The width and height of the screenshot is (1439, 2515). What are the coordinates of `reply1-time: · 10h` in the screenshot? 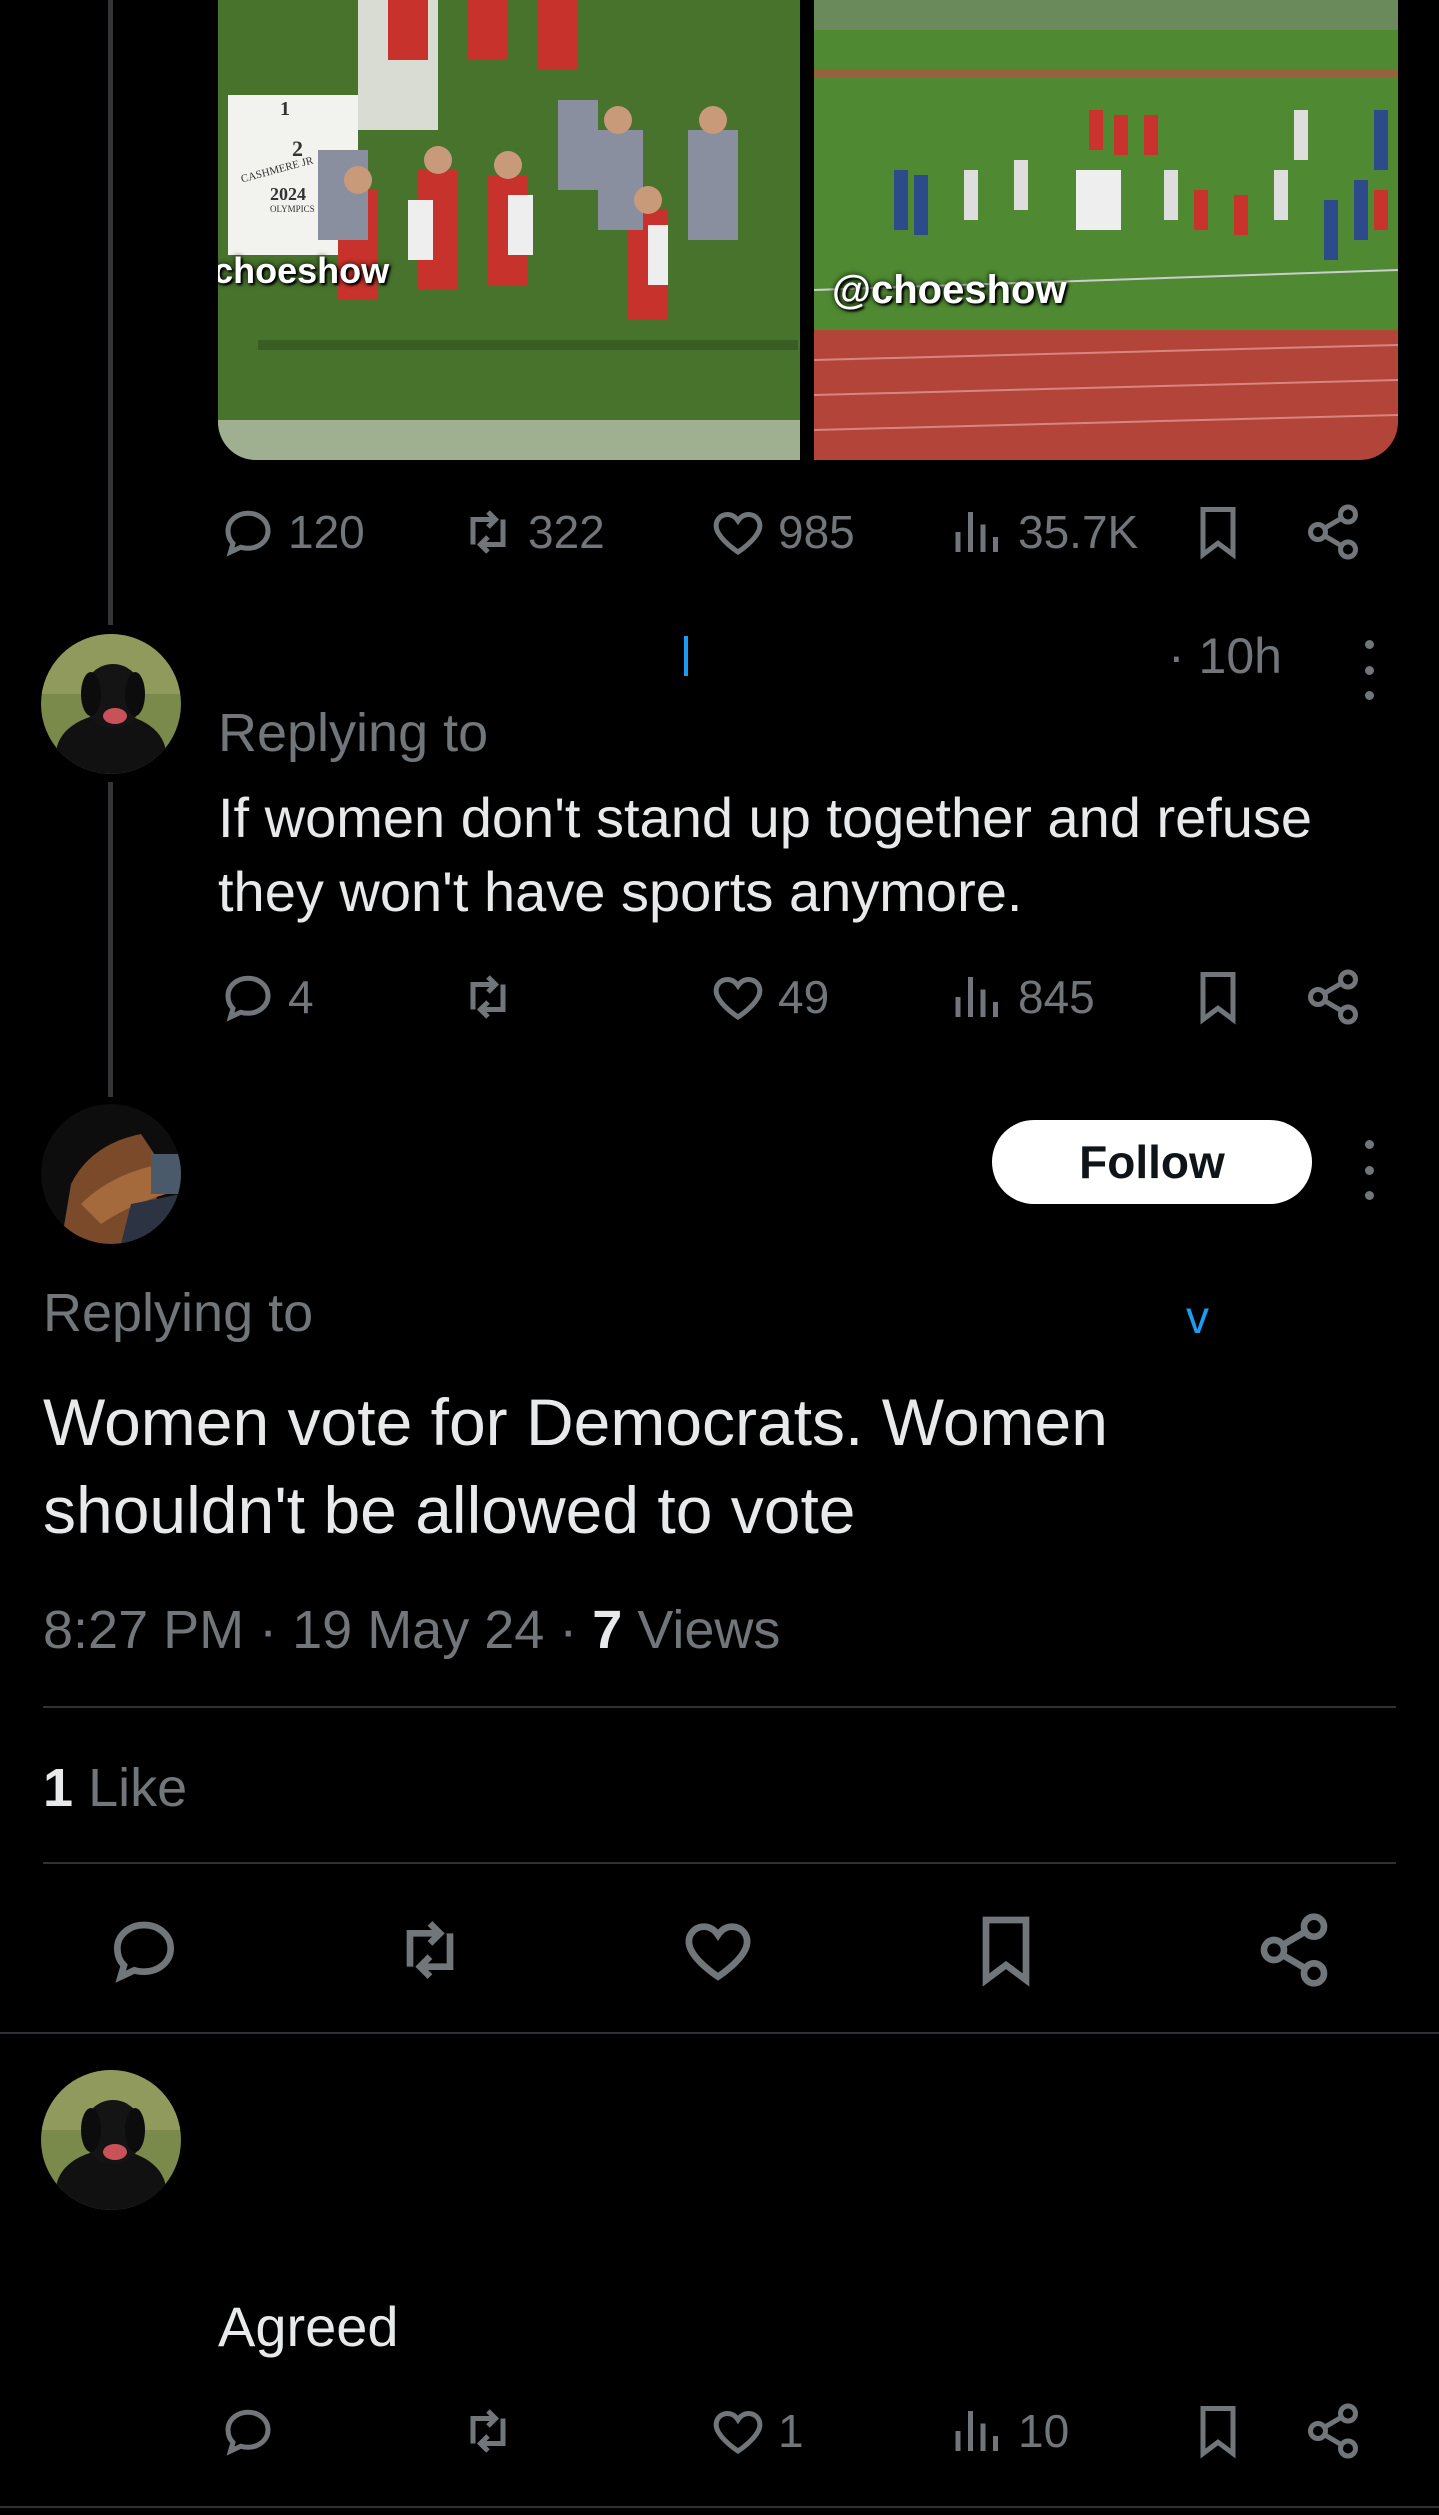 It's located at (1225, 656).